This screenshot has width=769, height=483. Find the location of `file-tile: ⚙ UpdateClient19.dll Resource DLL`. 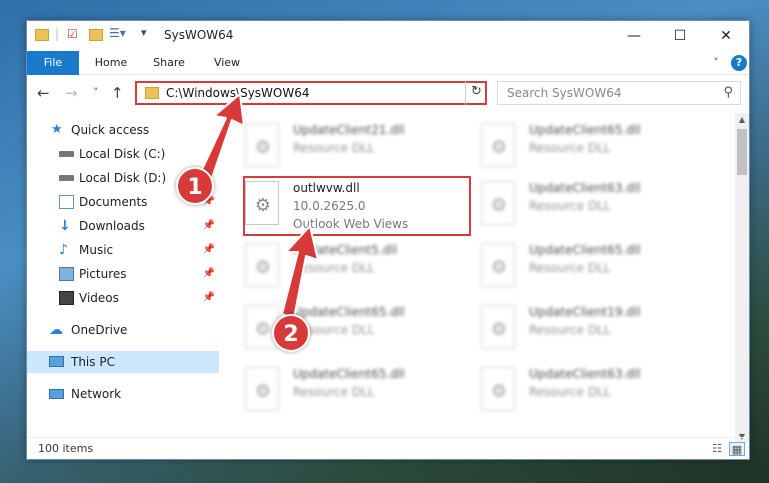

file-tile: ⚙ UpdateClient19.dll Resource DLL is located at coordinates (574, 327).